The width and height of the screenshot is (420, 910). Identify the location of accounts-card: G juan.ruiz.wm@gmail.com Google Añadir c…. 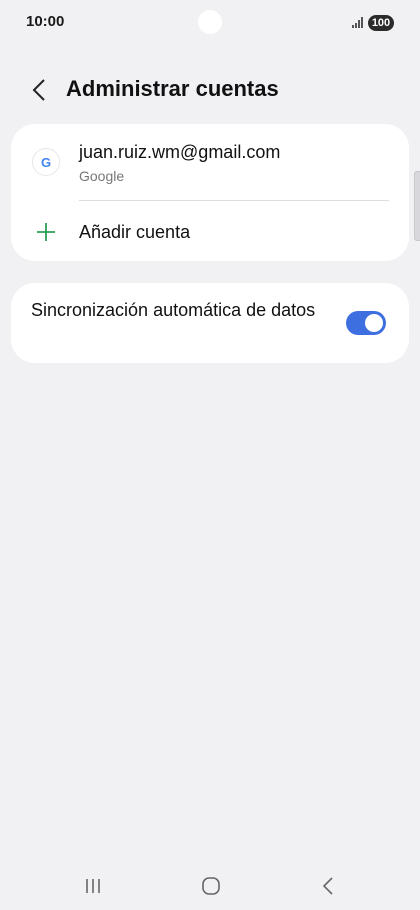
(210, 192).